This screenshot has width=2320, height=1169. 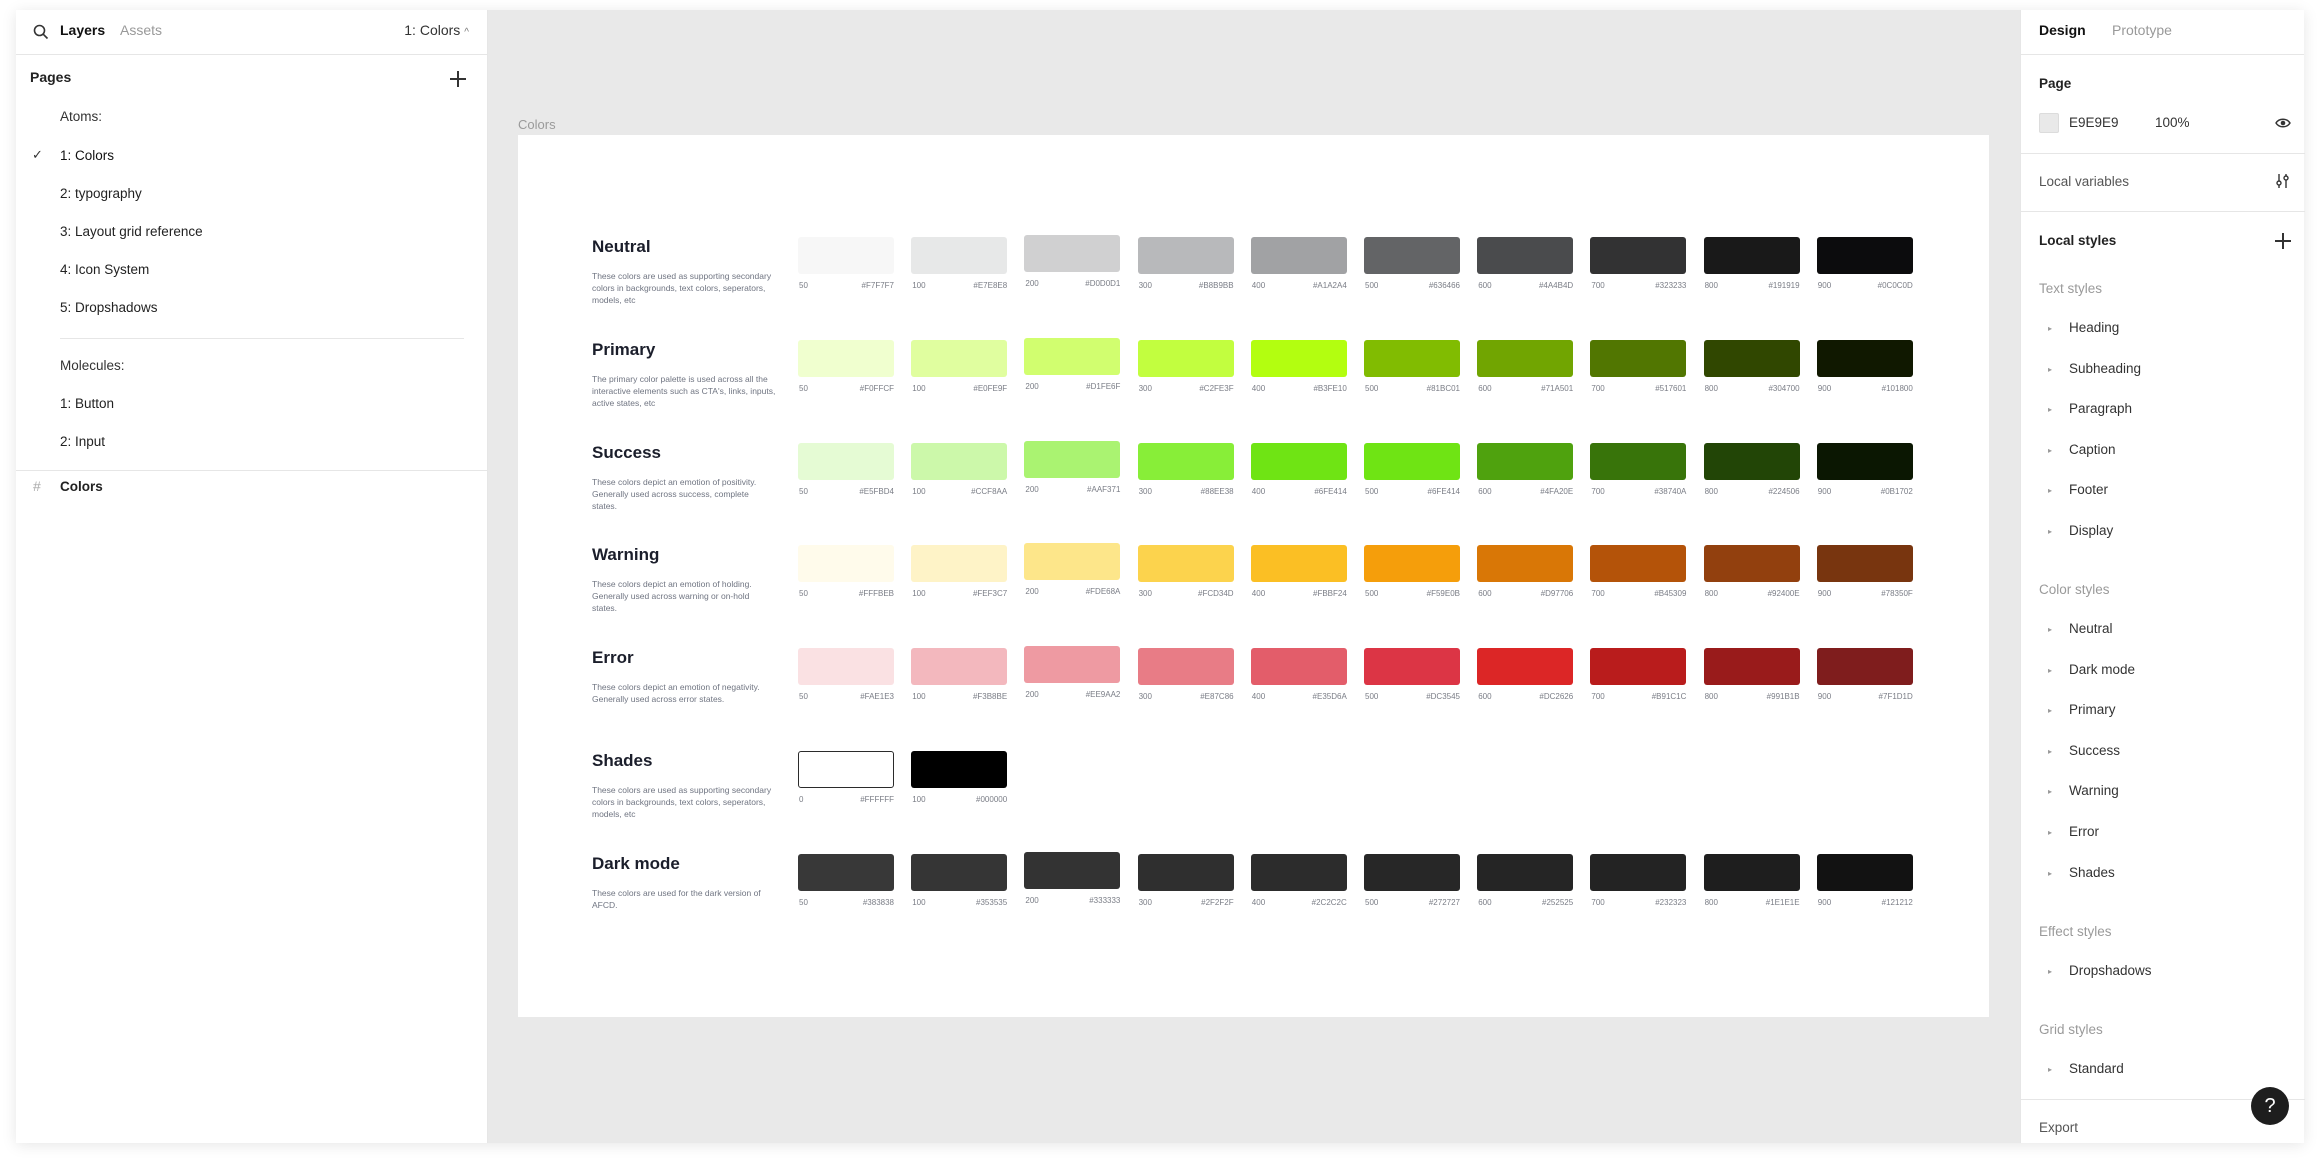 I want to click on page-item-icon-system: 4: Icon System, so click(x=104, y=269).